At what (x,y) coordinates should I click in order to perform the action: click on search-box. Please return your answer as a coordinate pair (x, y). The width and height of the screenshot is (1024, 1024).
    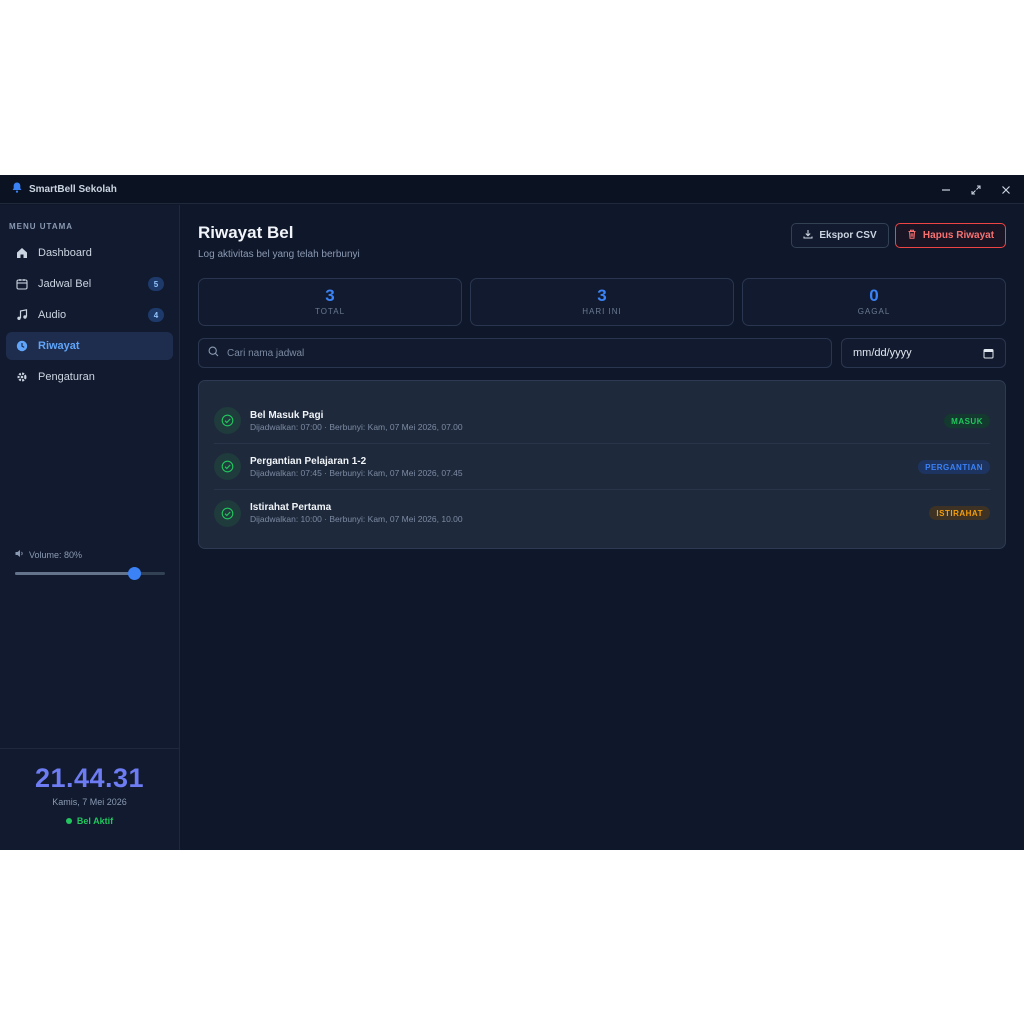
    Looking at the image, I should click on (515, 353).